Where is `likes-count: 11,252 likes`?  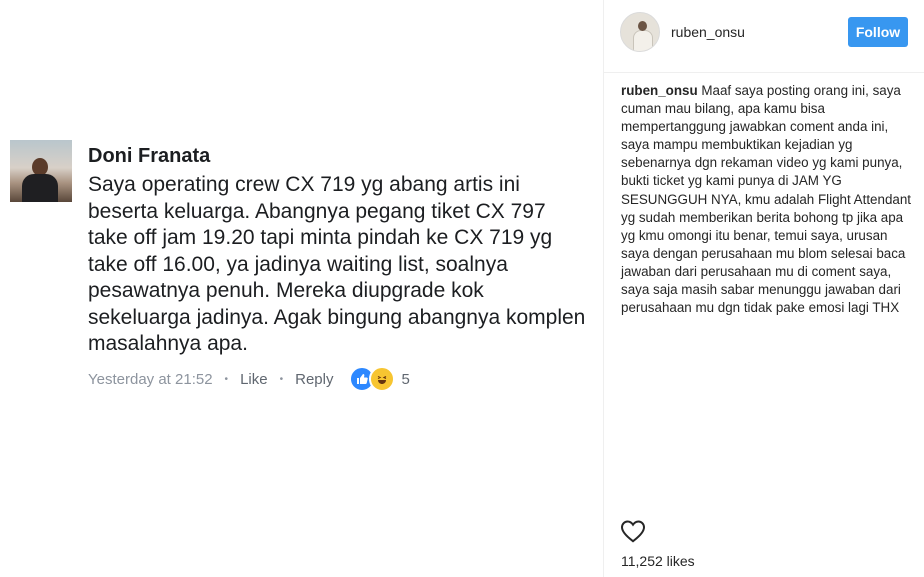 likes-count: 11,252 likes is located at coordinates (658, 561).